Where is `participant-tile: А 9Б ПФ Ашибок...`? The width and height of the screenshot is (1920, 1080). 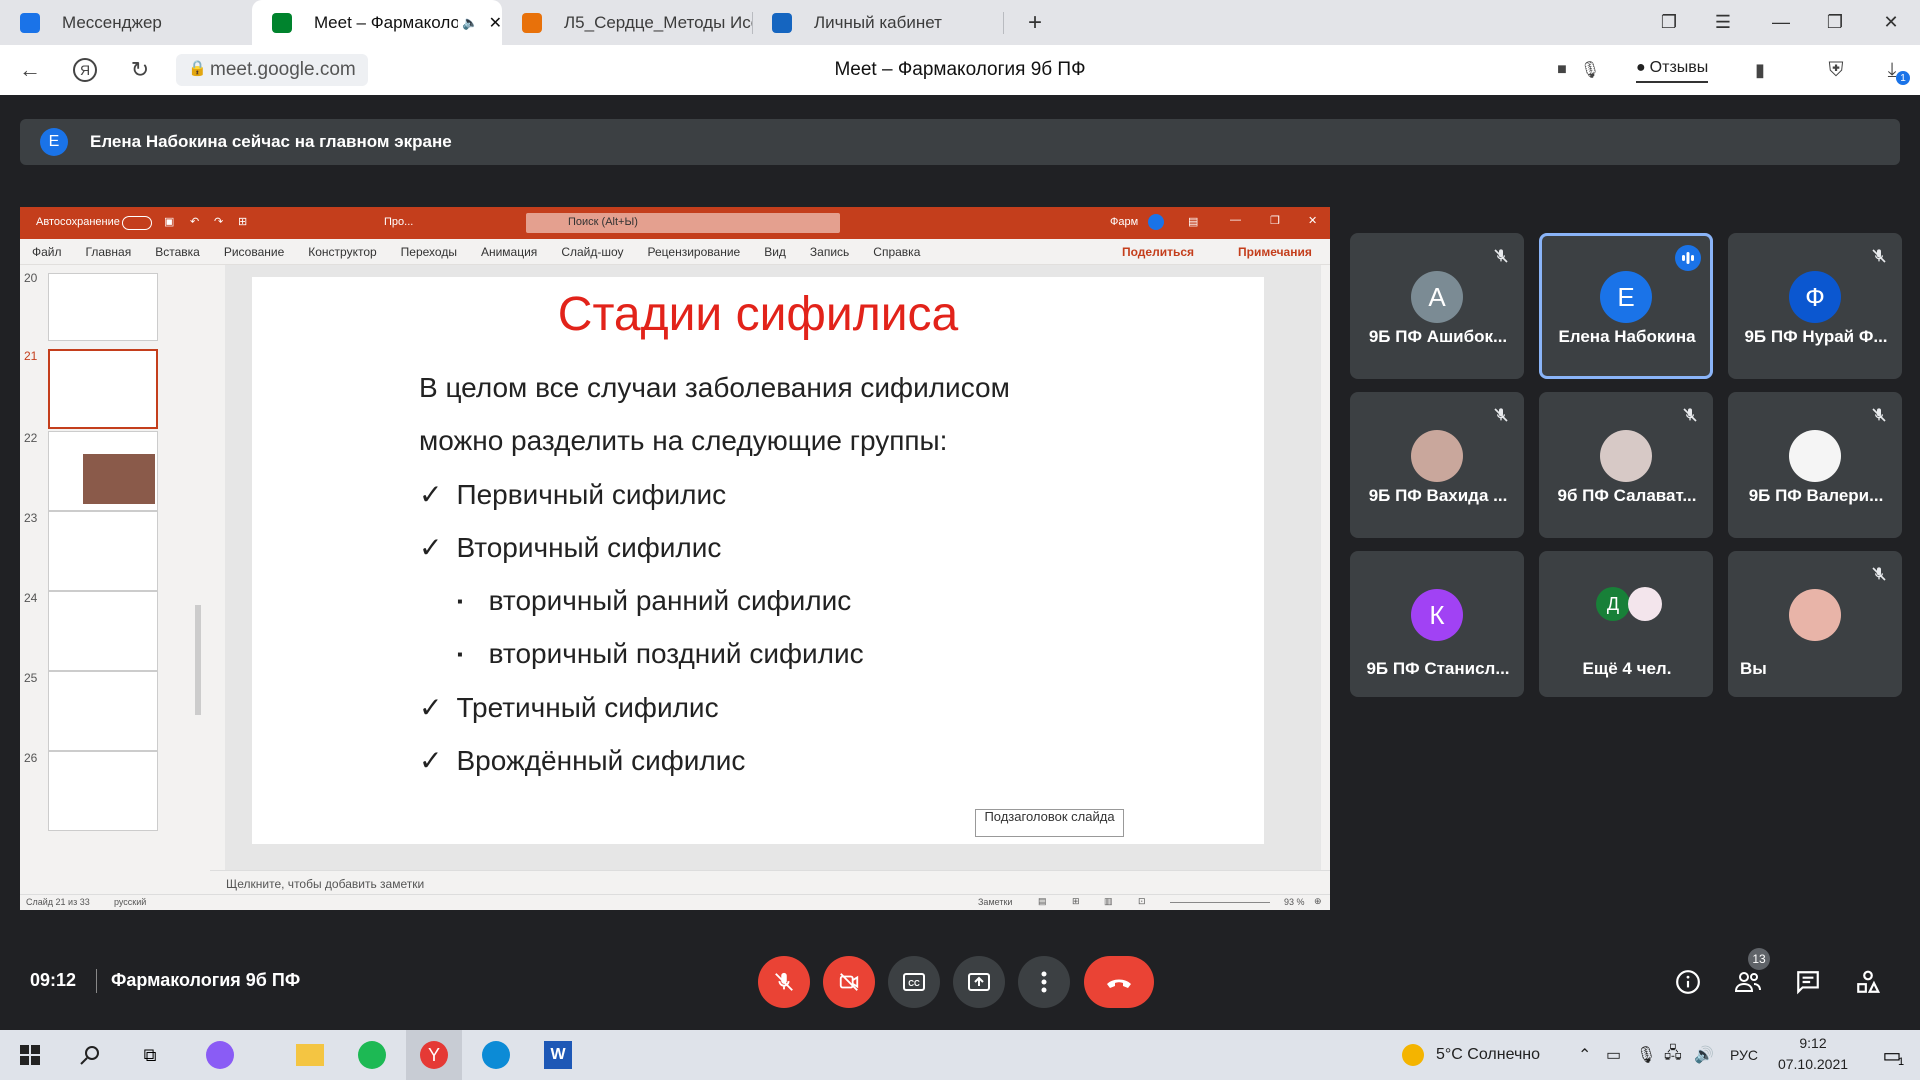 participant-tile: А 9Б ПФ Ашибок... is located at coordinates (1437, 306).